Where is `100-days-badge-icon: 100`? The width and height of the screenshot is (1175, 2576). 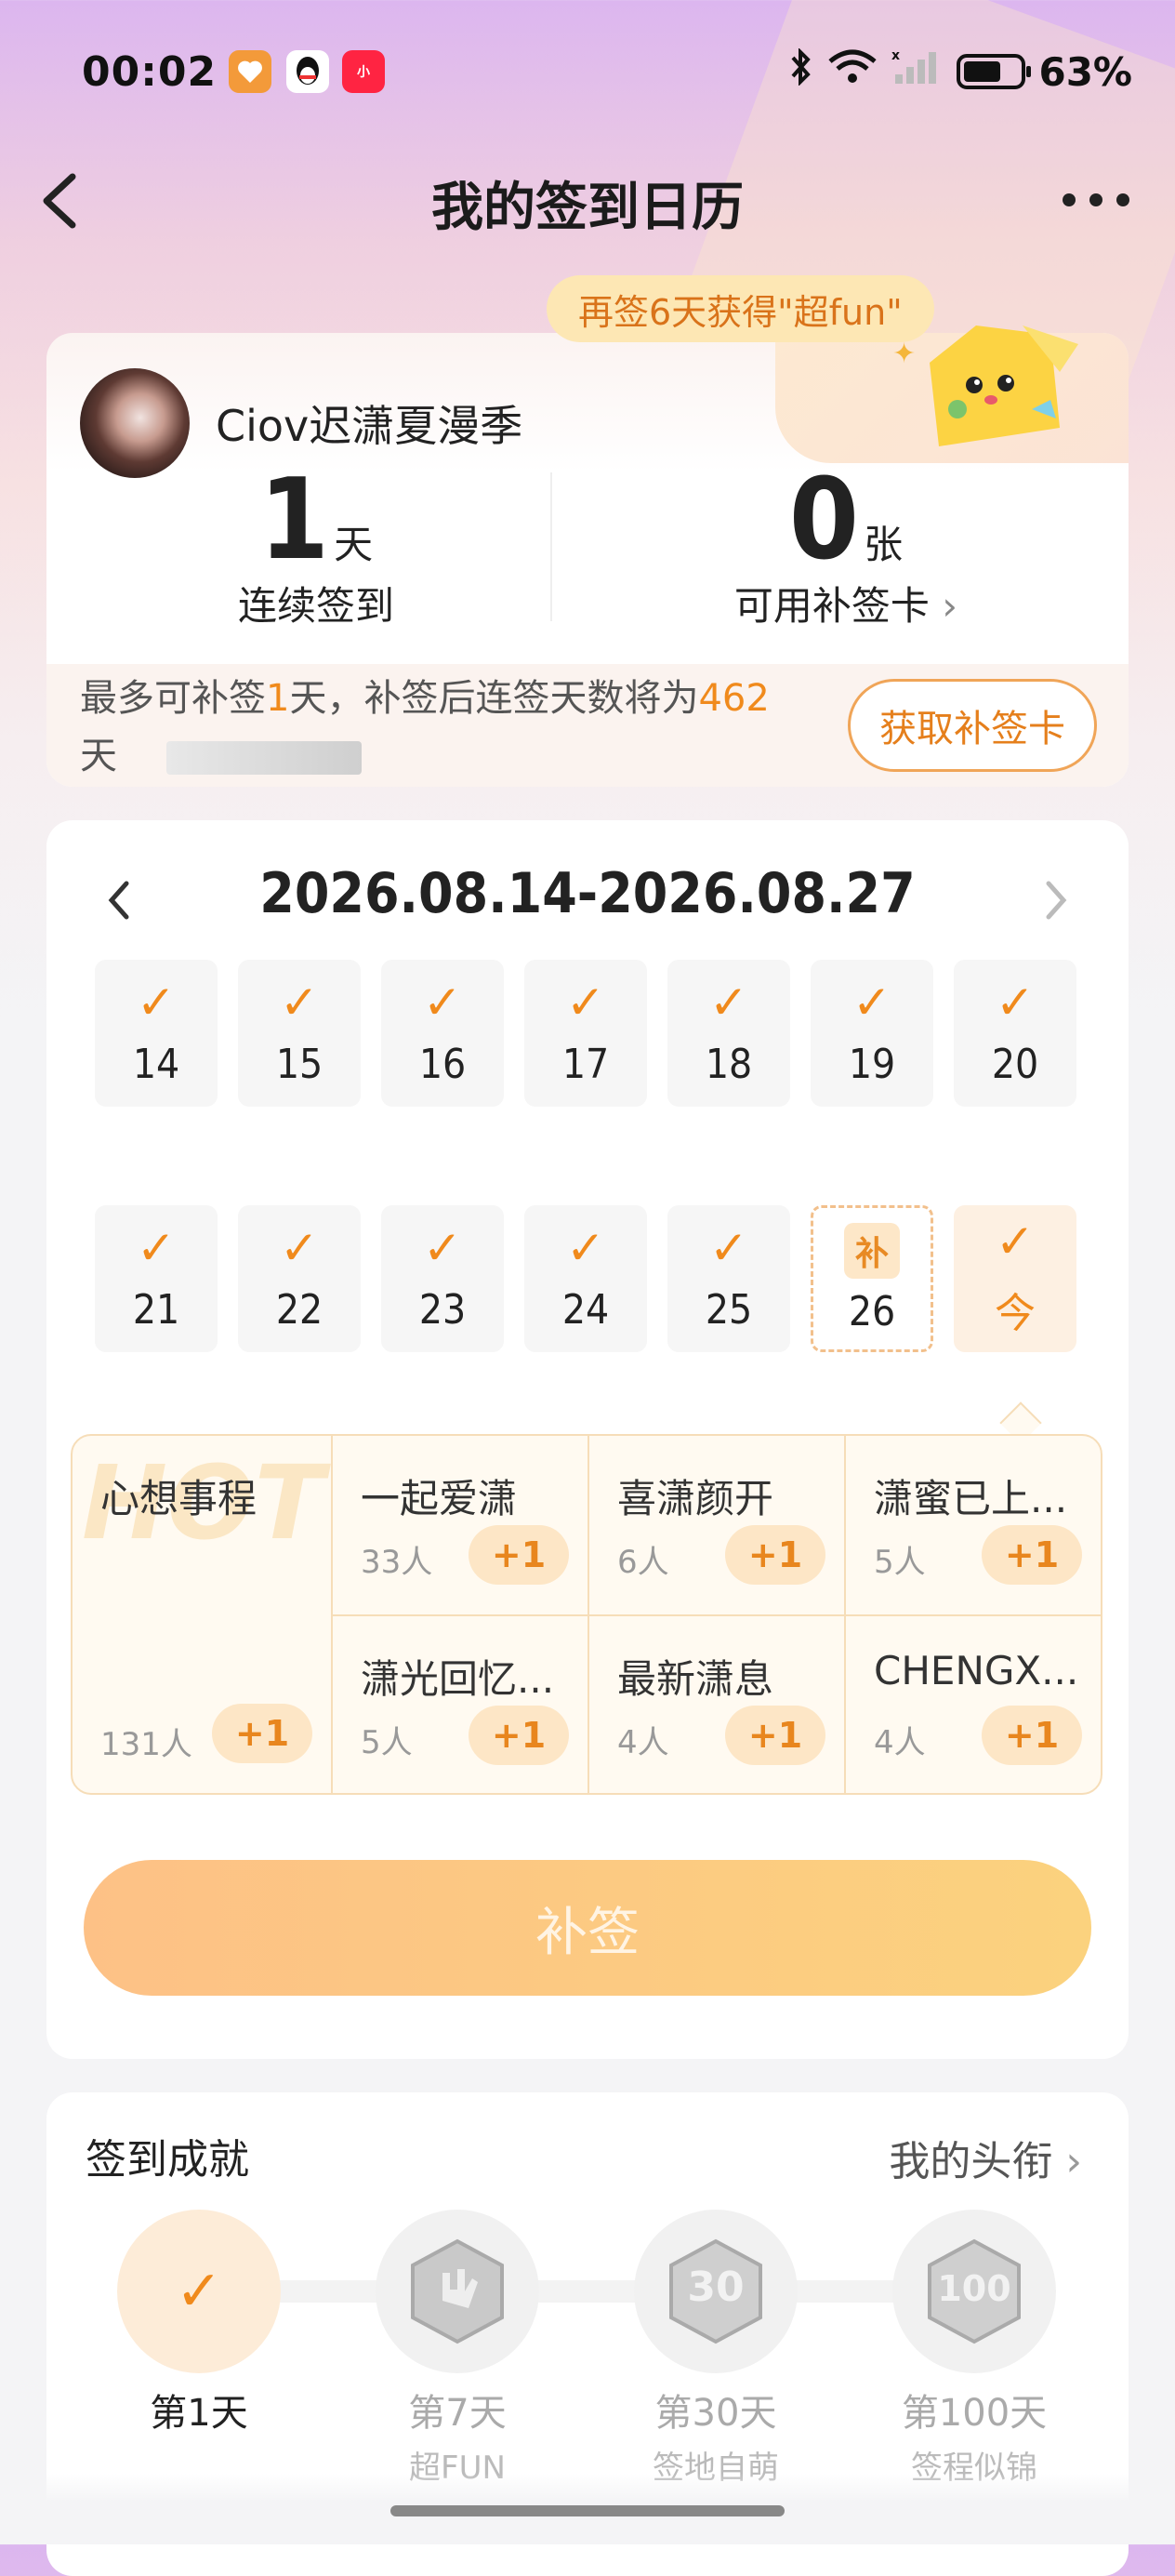
100-days-badge-icon: 100 is located at coordinates (974, 2291).